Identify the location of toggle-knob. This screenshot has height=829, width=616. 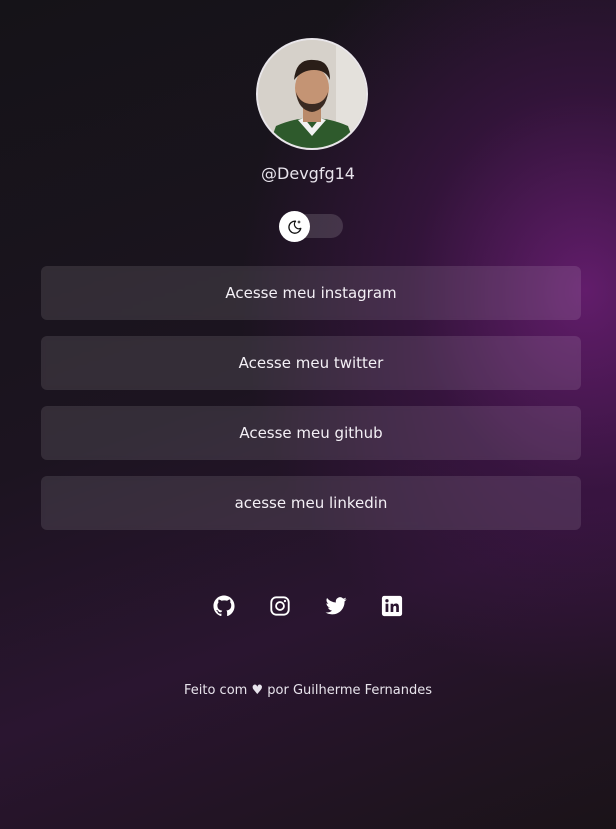
(294, 226).